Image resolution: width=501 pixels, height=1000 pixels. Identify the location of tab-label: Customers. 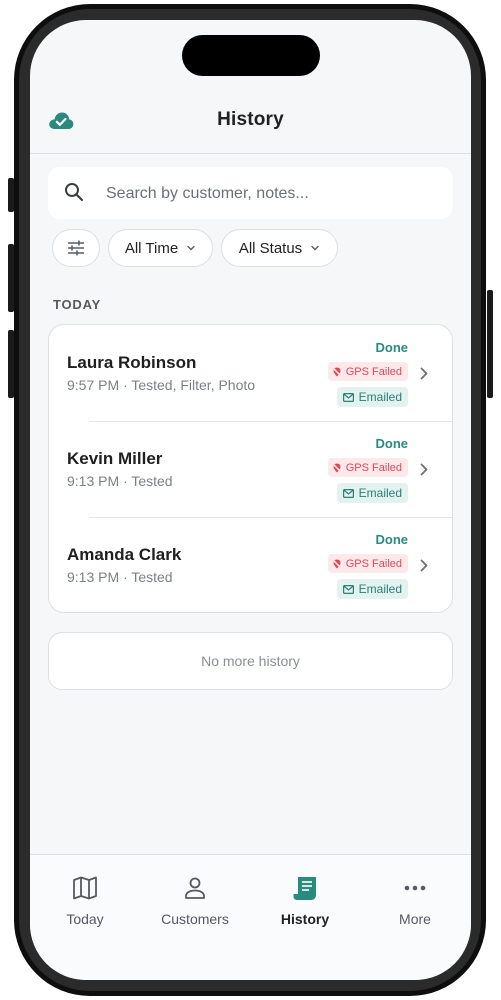
(195, 919).